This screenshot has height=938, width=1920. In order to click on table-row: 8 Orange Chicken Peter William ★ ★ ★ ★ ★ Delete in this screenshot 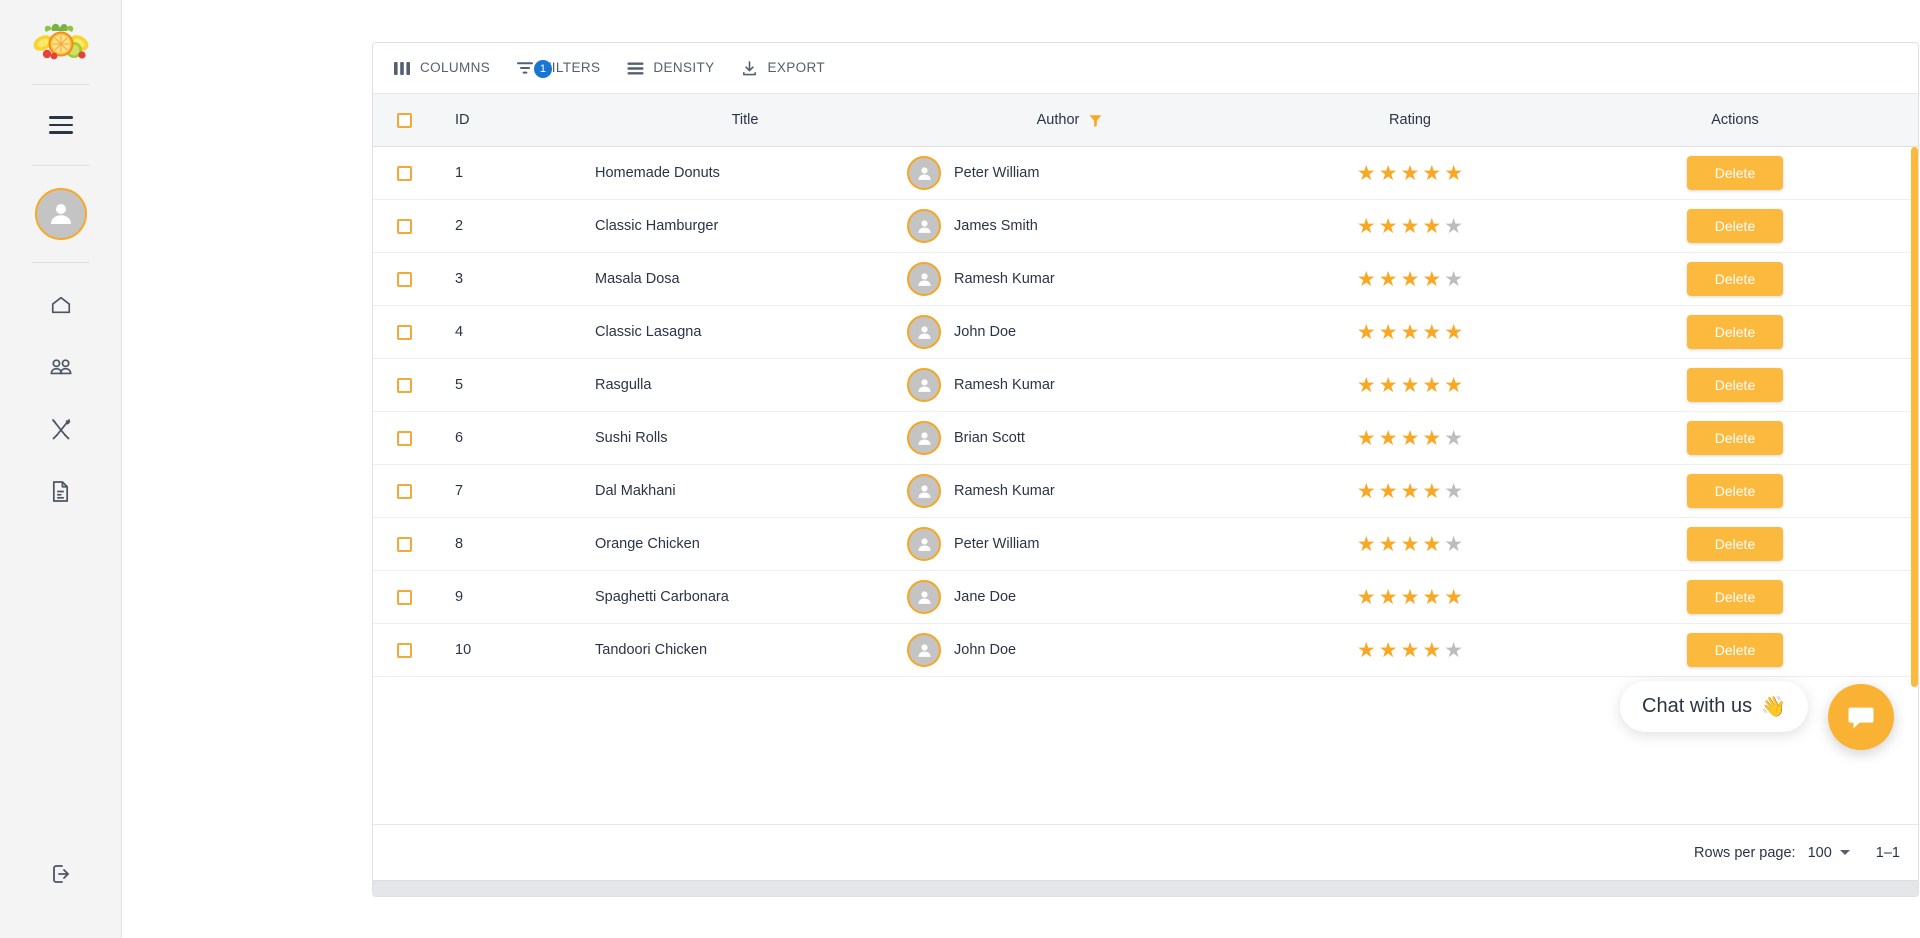, I will do `click(1145, 544)`.